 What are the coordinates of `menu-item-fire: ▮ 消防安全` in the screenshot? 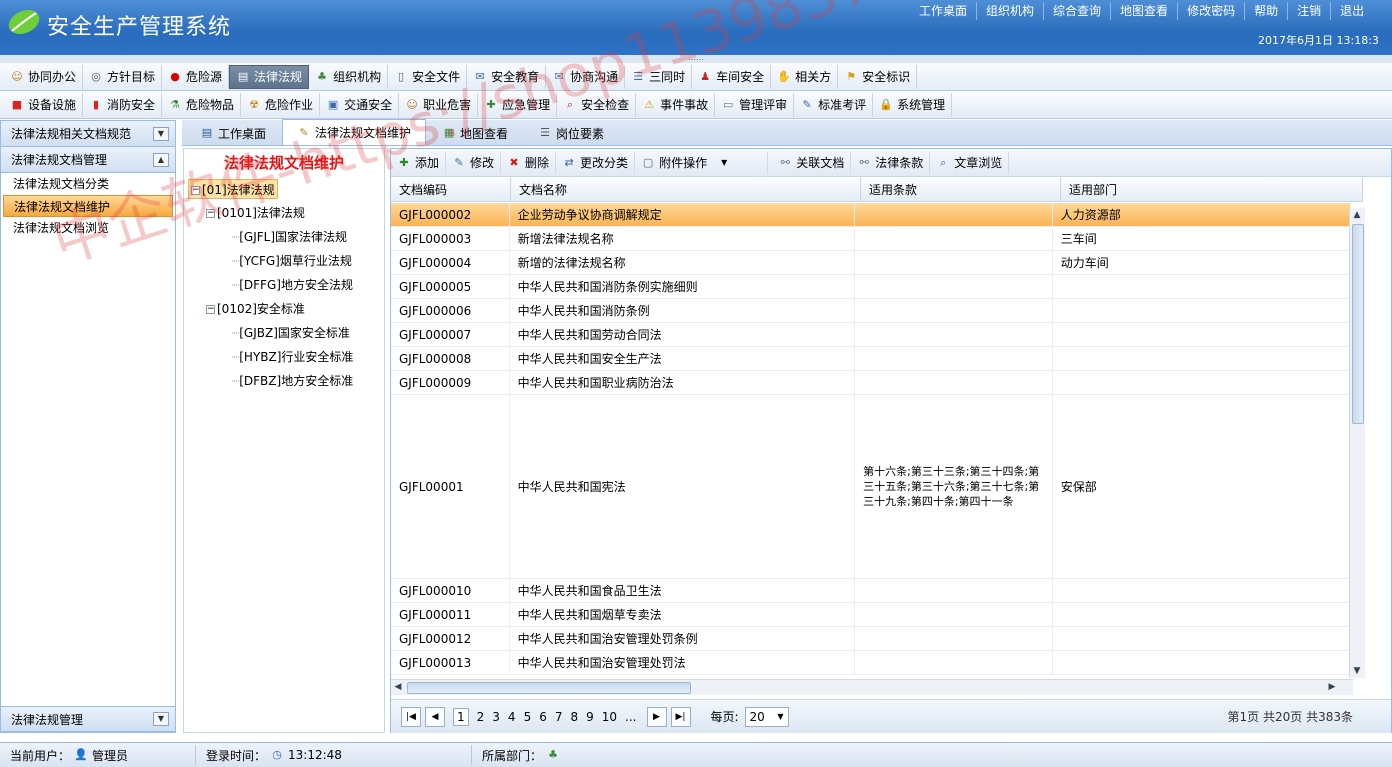 It's located at (123, 104).